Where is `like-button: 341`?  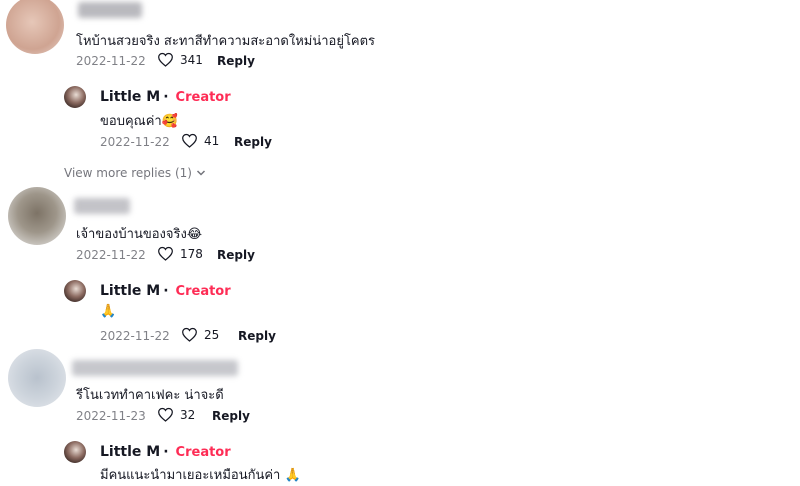
like-button: 341 is located at coordinates (180, 59).